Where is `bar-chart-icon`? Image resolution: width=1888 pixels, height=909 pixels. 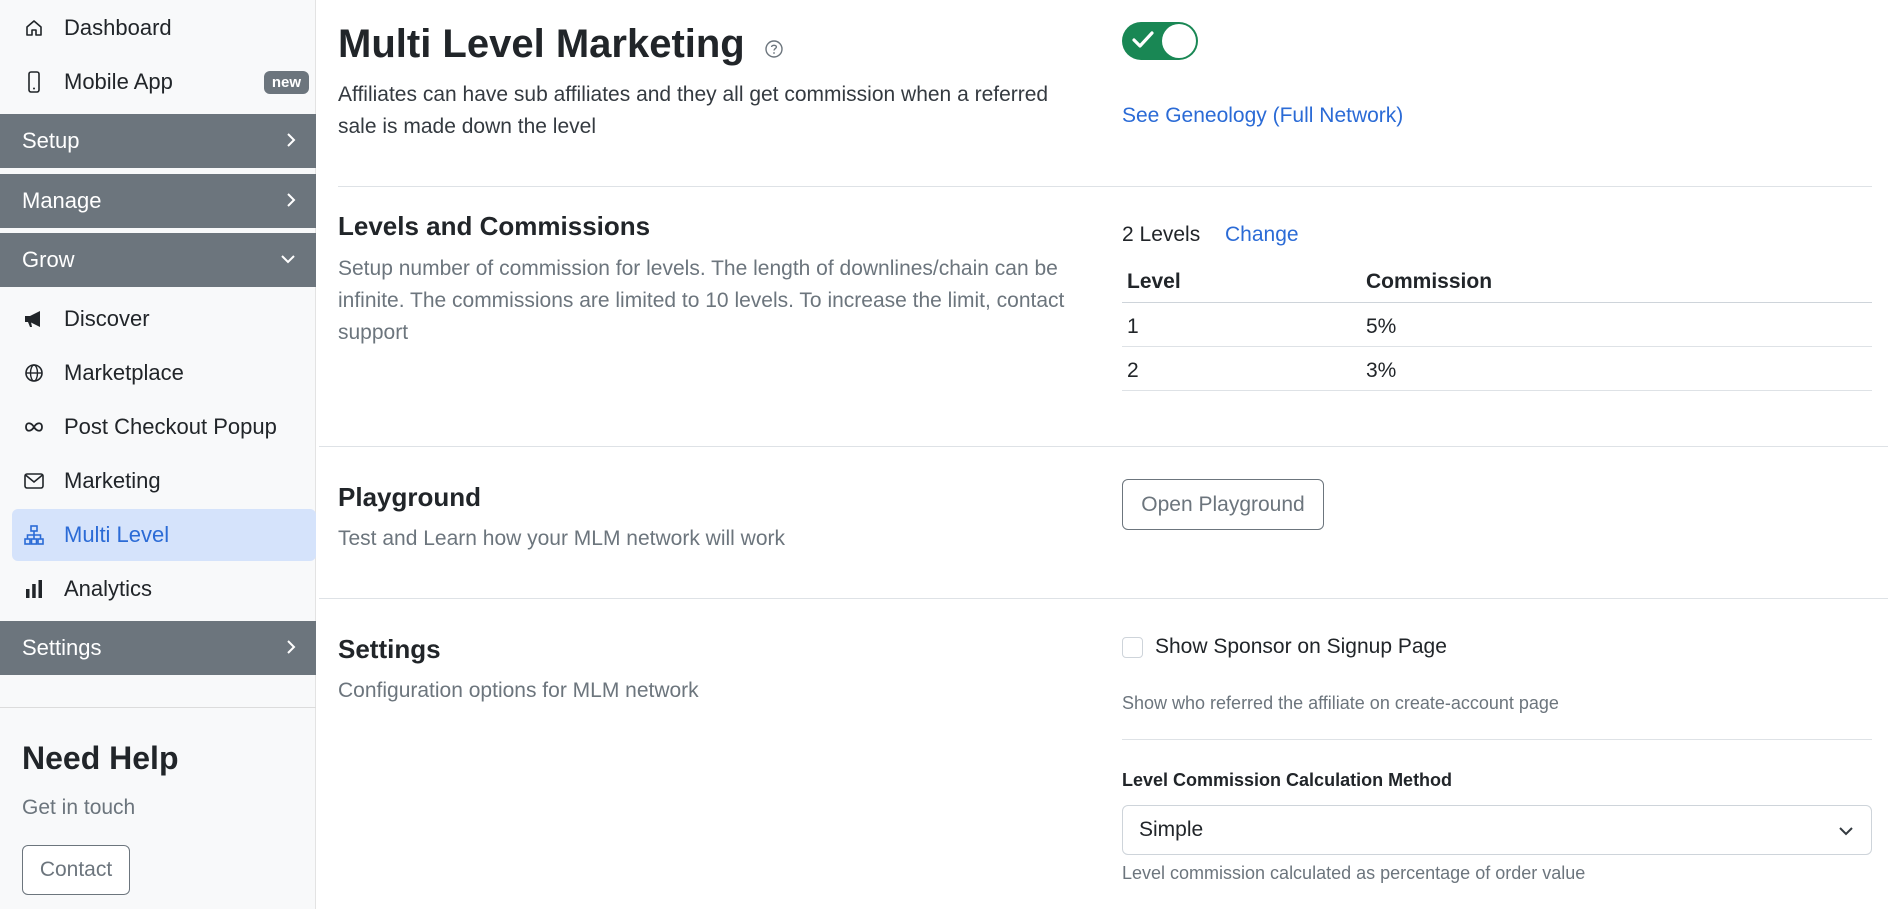 bar-chart-icon is located at coordinates (34, 589).